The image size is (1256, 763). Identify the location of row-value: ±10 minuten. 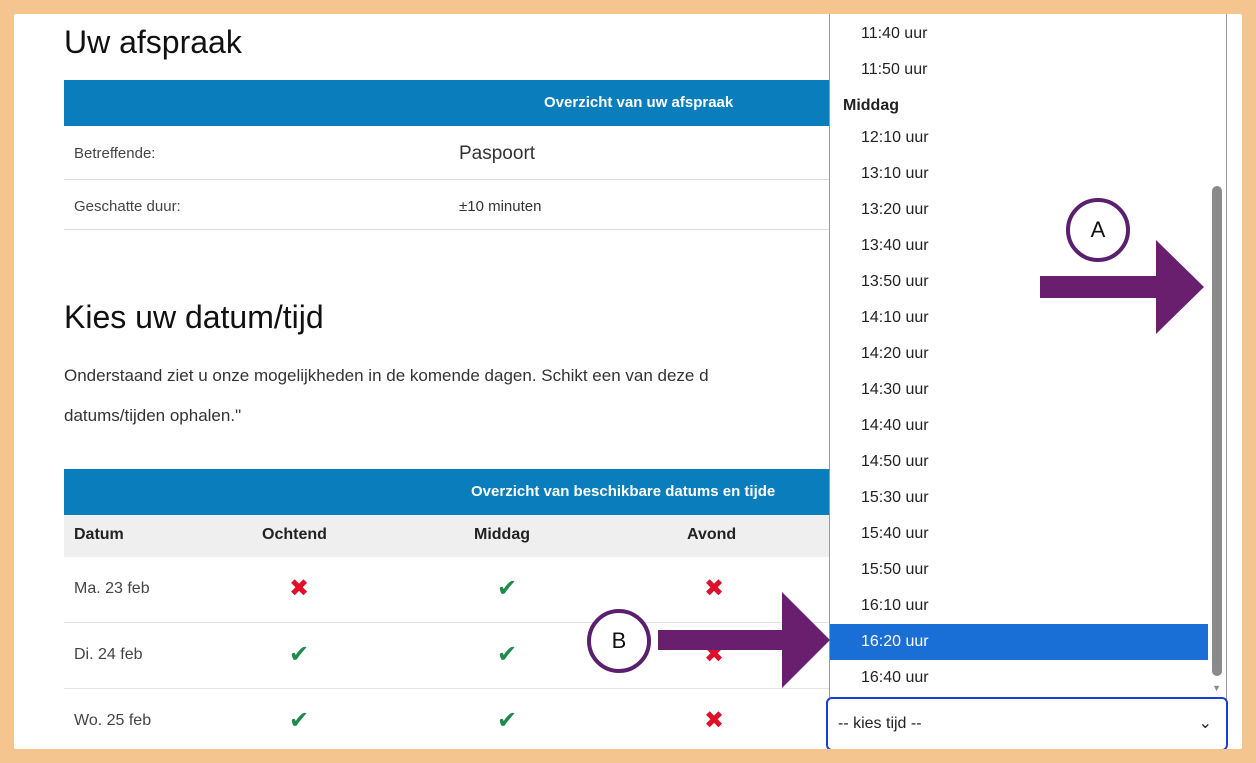
(500, 206).